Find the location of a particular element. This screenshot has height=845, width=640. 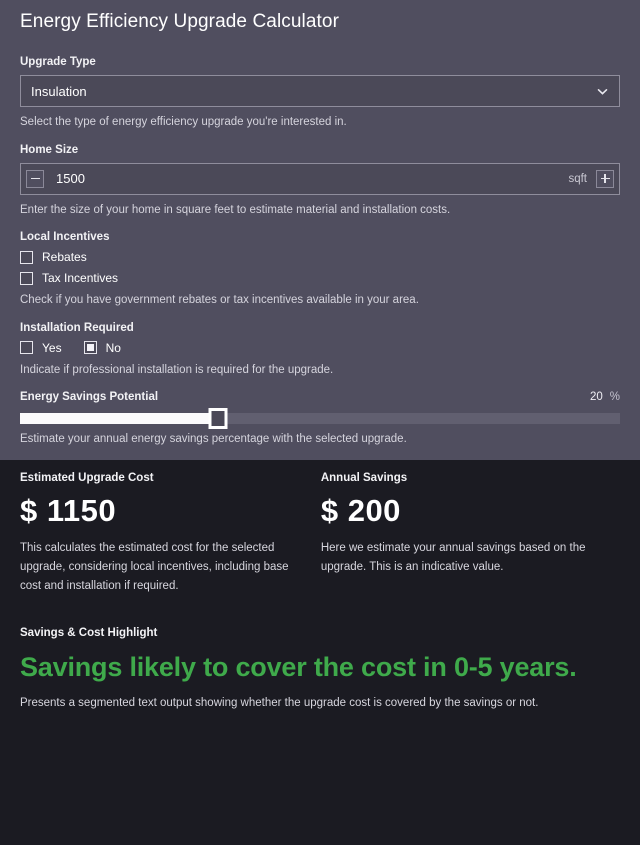

checkbox-tax-incentives-box is located at coordinates (26, 278).